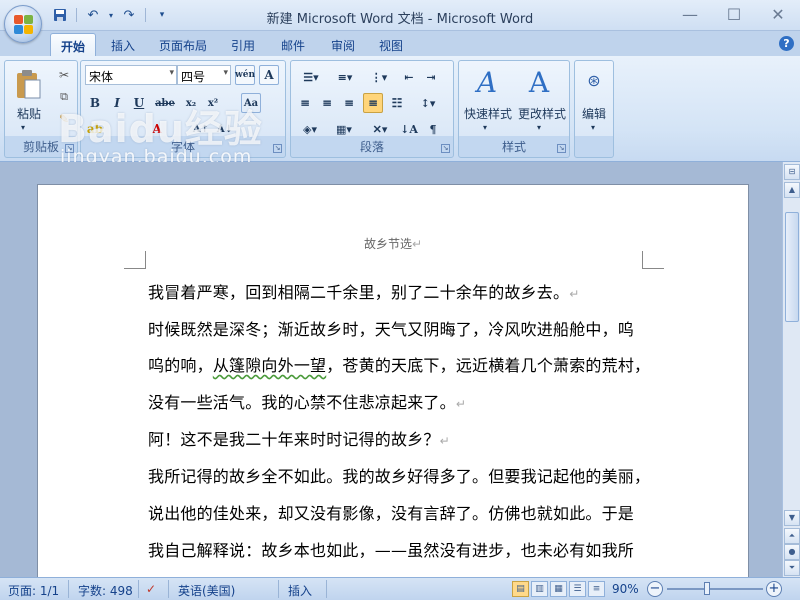  What do you see at coordinates (28, 84) in the screenshot?
I see `paste-icon` at bounding box center [28, 84].